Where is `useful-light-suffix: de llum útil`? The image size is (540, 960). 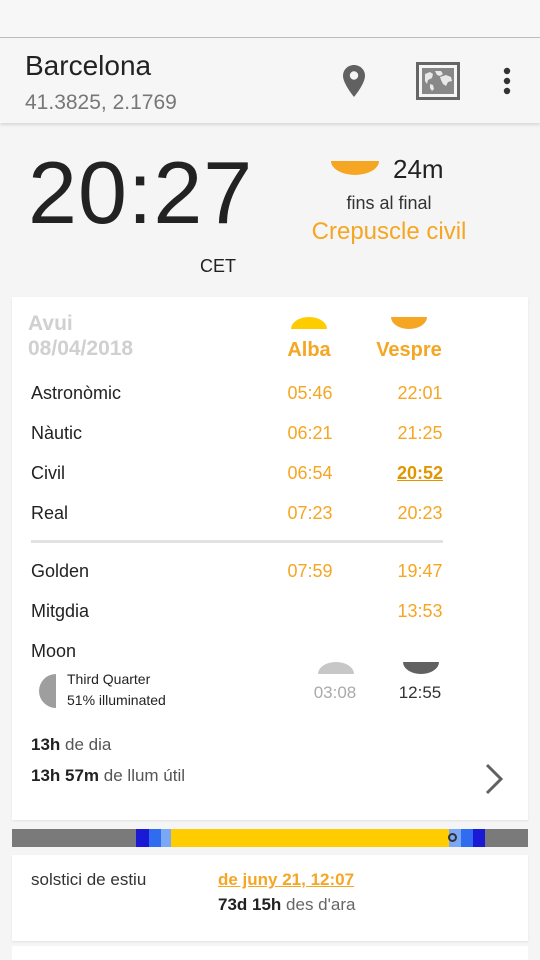
useful-light-suffix: de llum útil is located at coordinates (144, 775).